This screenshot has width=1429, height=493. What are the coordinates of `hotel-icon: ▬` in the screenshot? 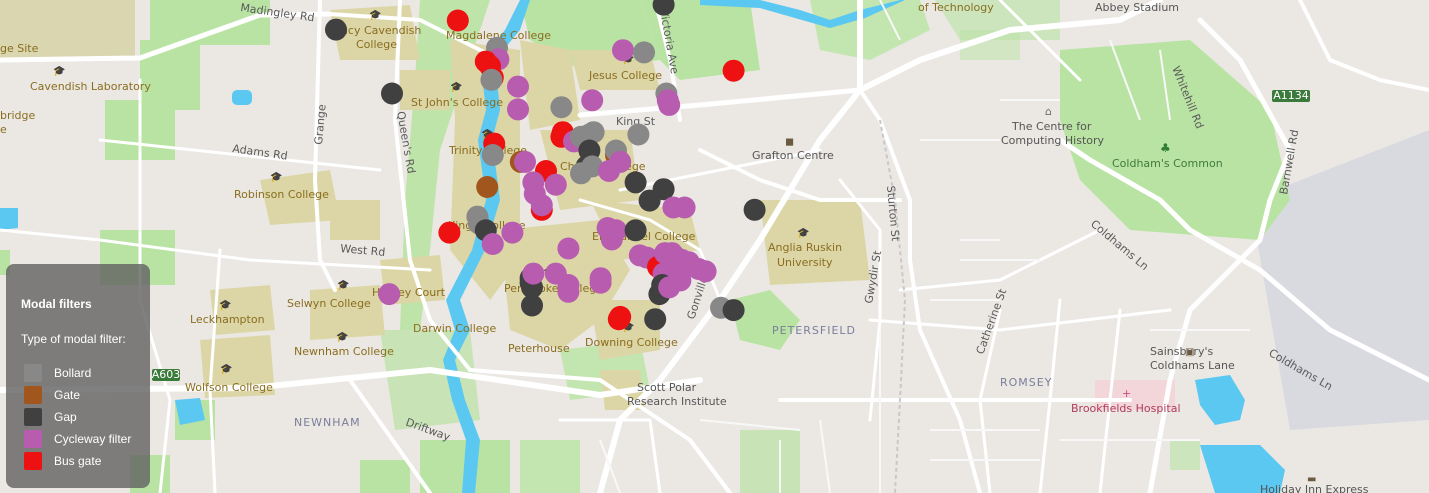 It's located at (1311, 479).